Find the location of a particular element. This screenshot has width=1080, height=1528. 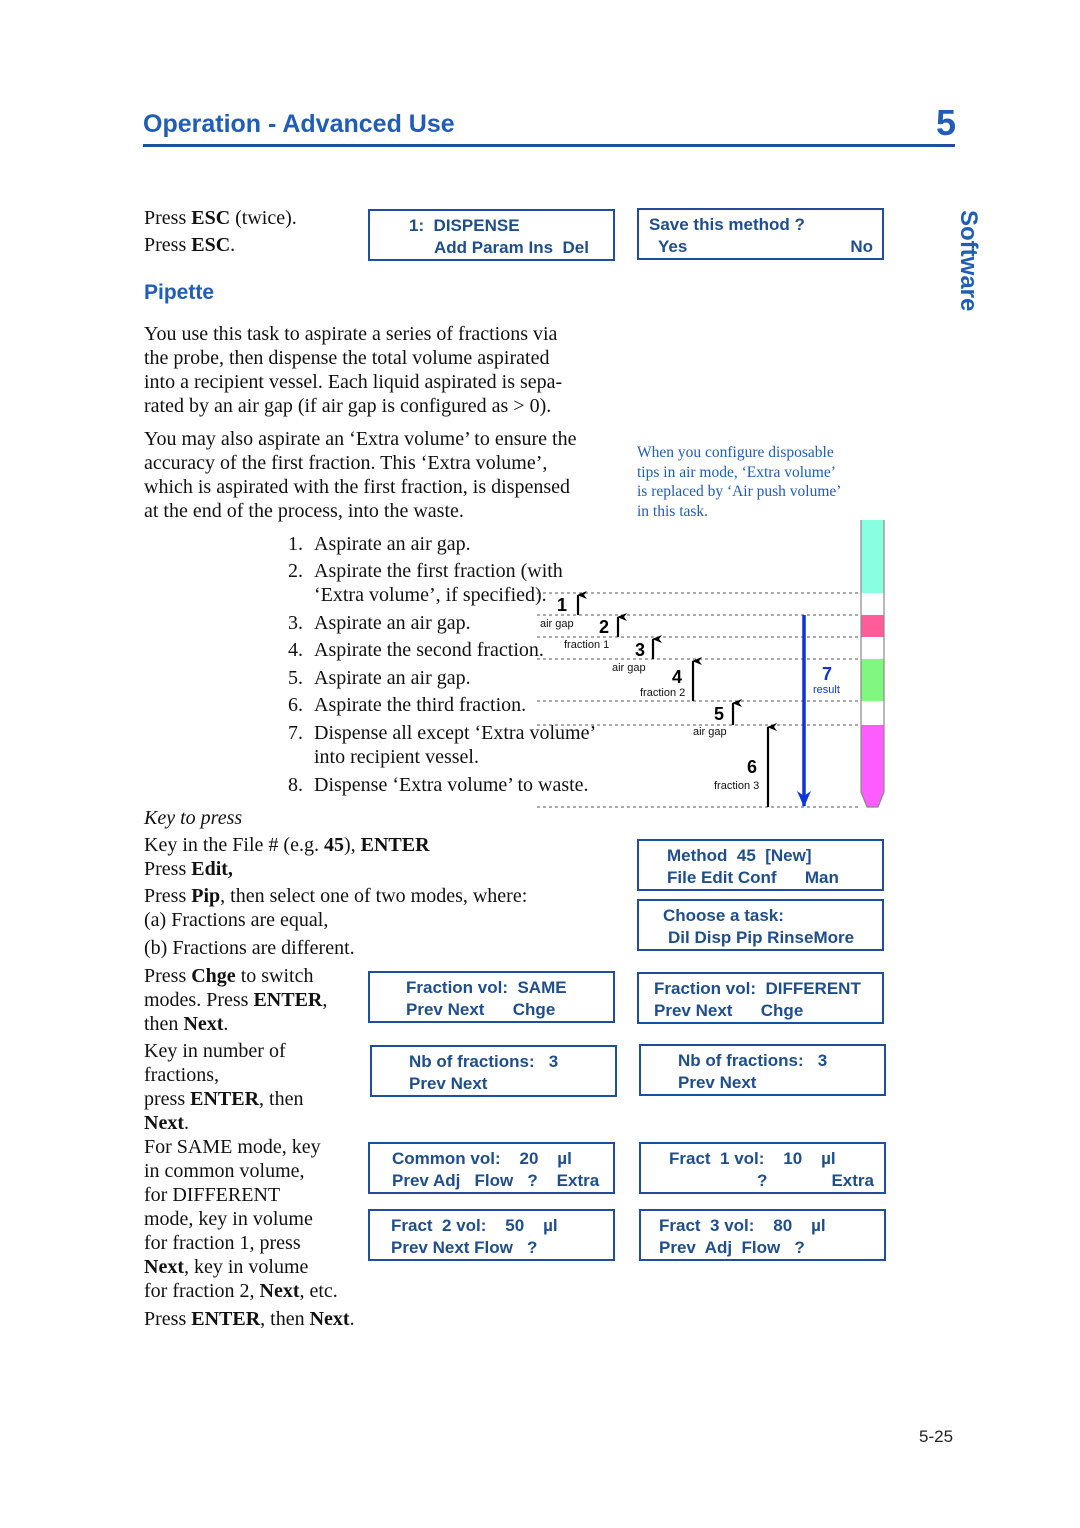

text-line: in common volume, is located at coordinates (224, 1171).